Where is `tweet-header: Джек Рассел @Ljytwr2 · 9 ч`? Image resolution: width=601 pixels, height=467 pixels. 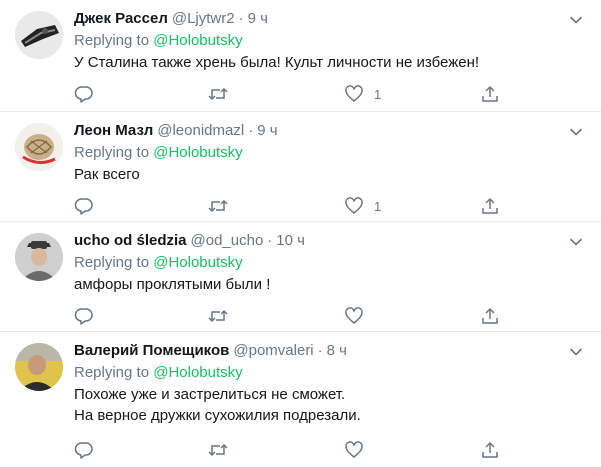 tweet-header: Джек Рассел @Ljytwr2 · 9 ч is located at coordinates (171, 19).